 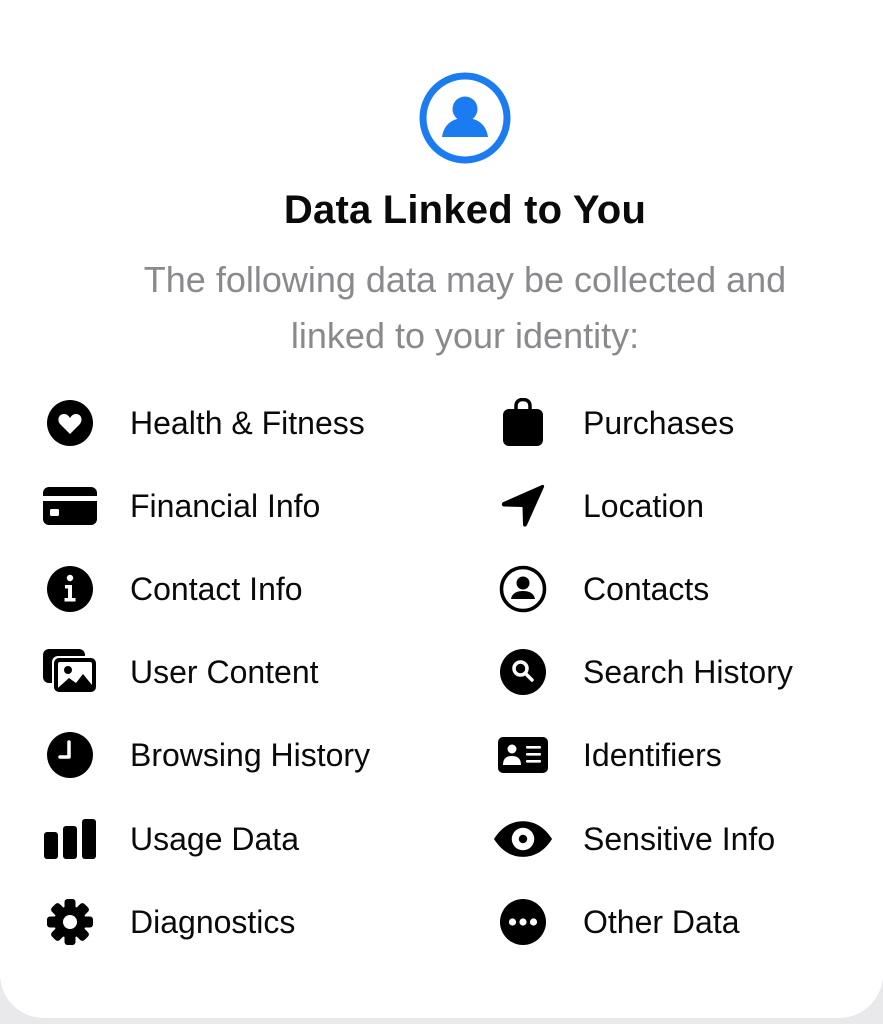 What do you see at coordinates (250, 755) in the screenshot?
I see `list-item-label: Browsing History` at bounding box center [250, 755].